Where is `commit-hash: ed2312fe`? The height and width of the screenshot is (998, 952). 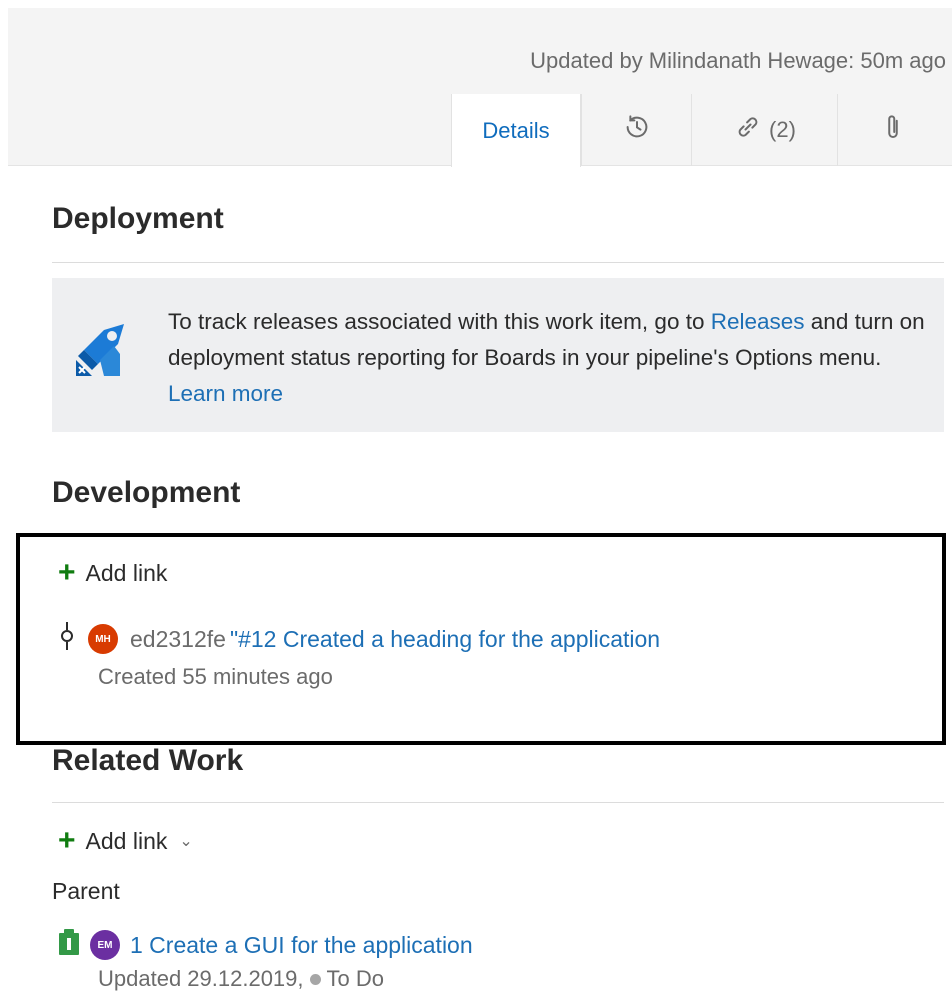 commit-hash: ed2312fe is located at coordinates (178, 638).